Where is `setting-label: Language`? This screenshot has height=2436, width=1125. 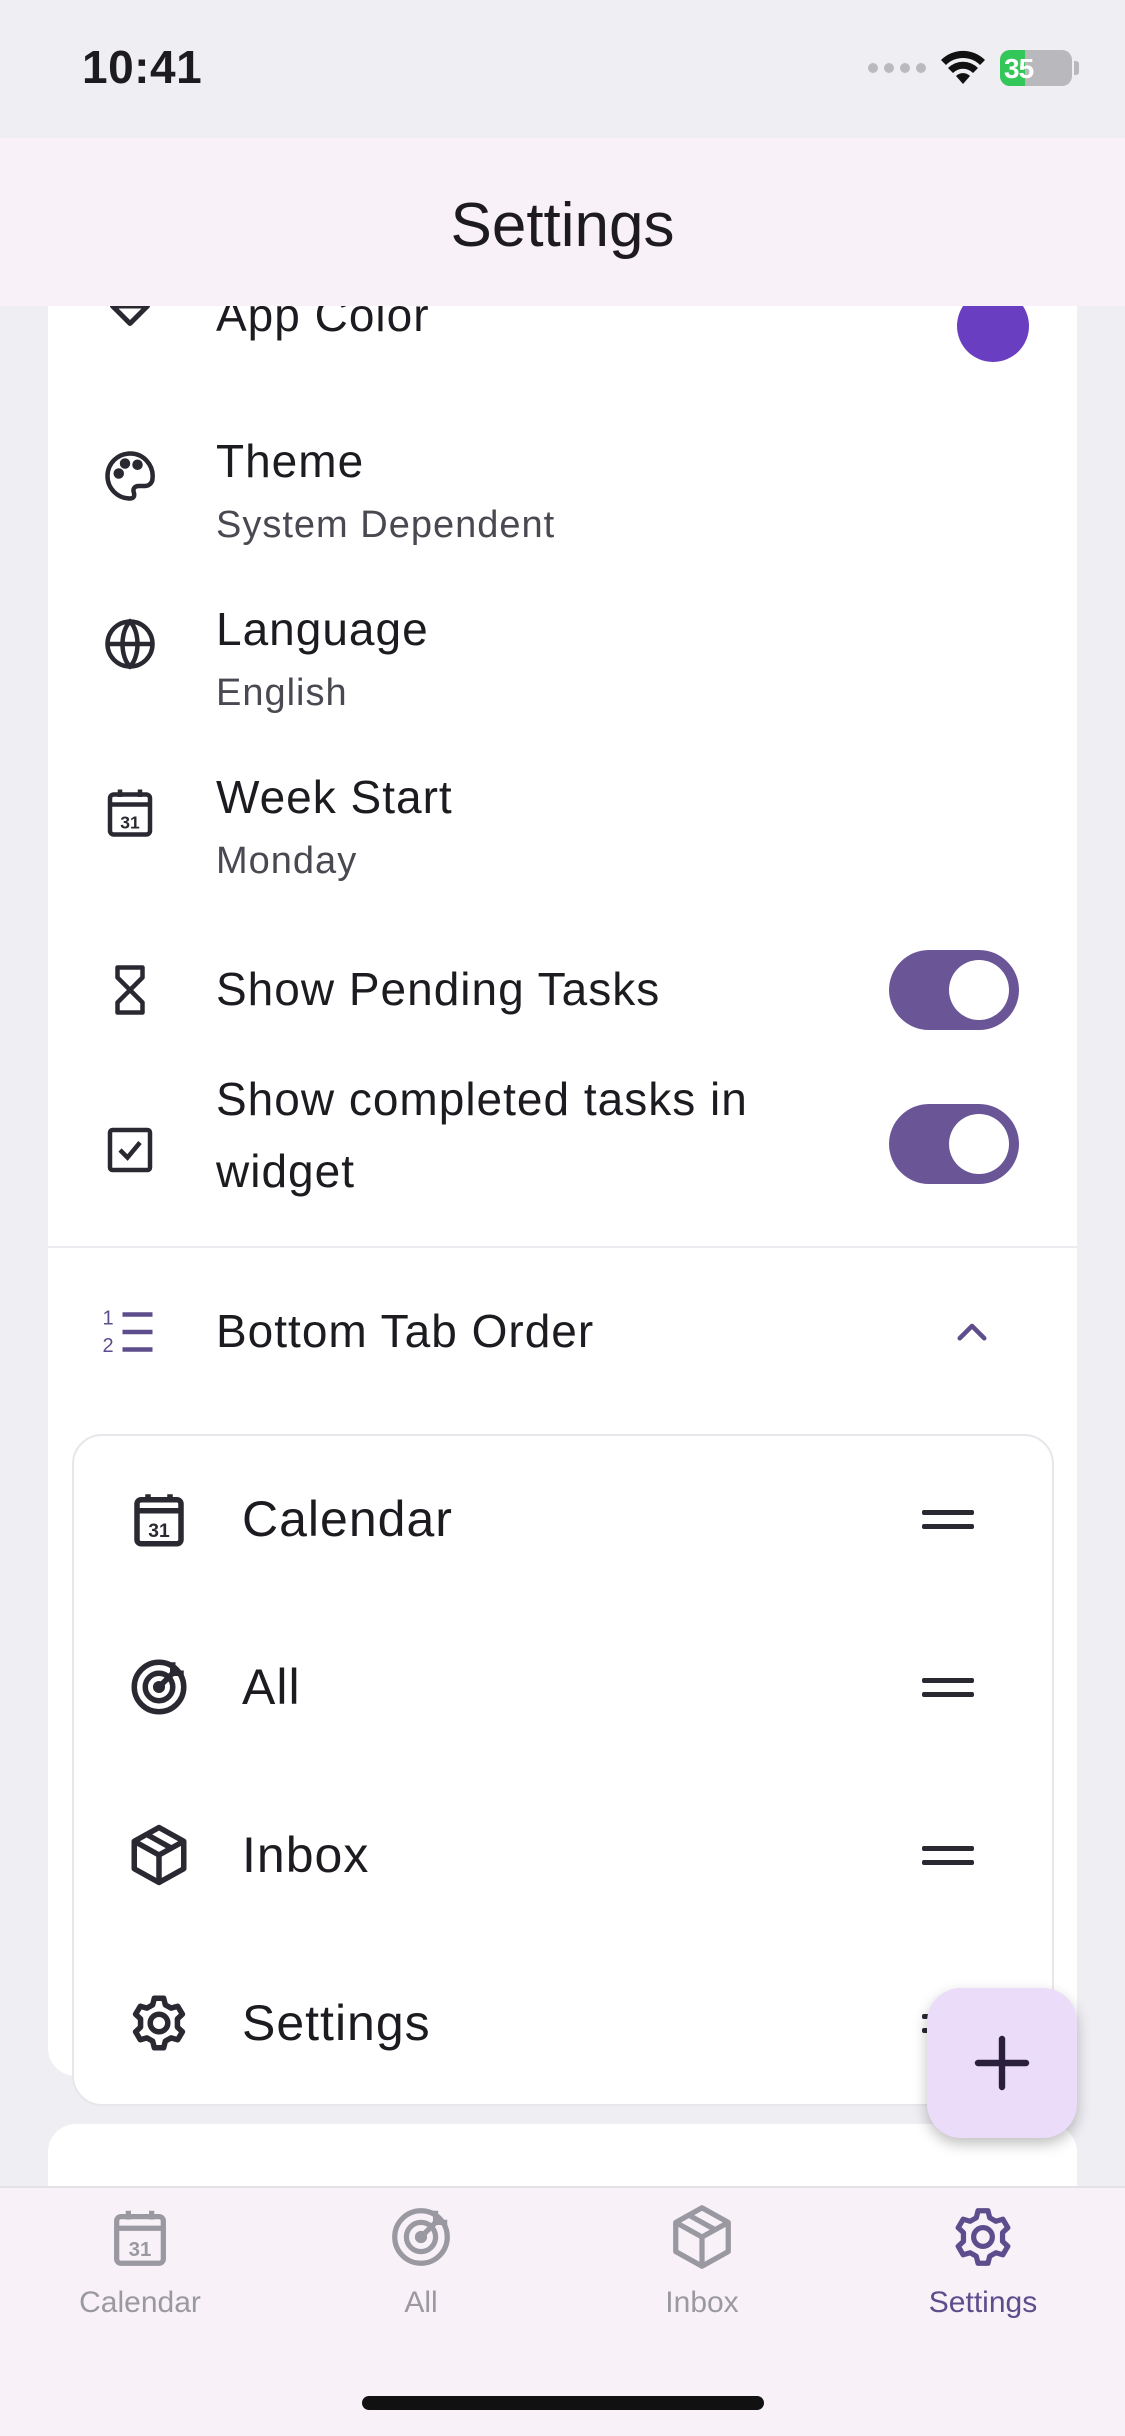
setting-label: Language is located at coordinates (322, 629).